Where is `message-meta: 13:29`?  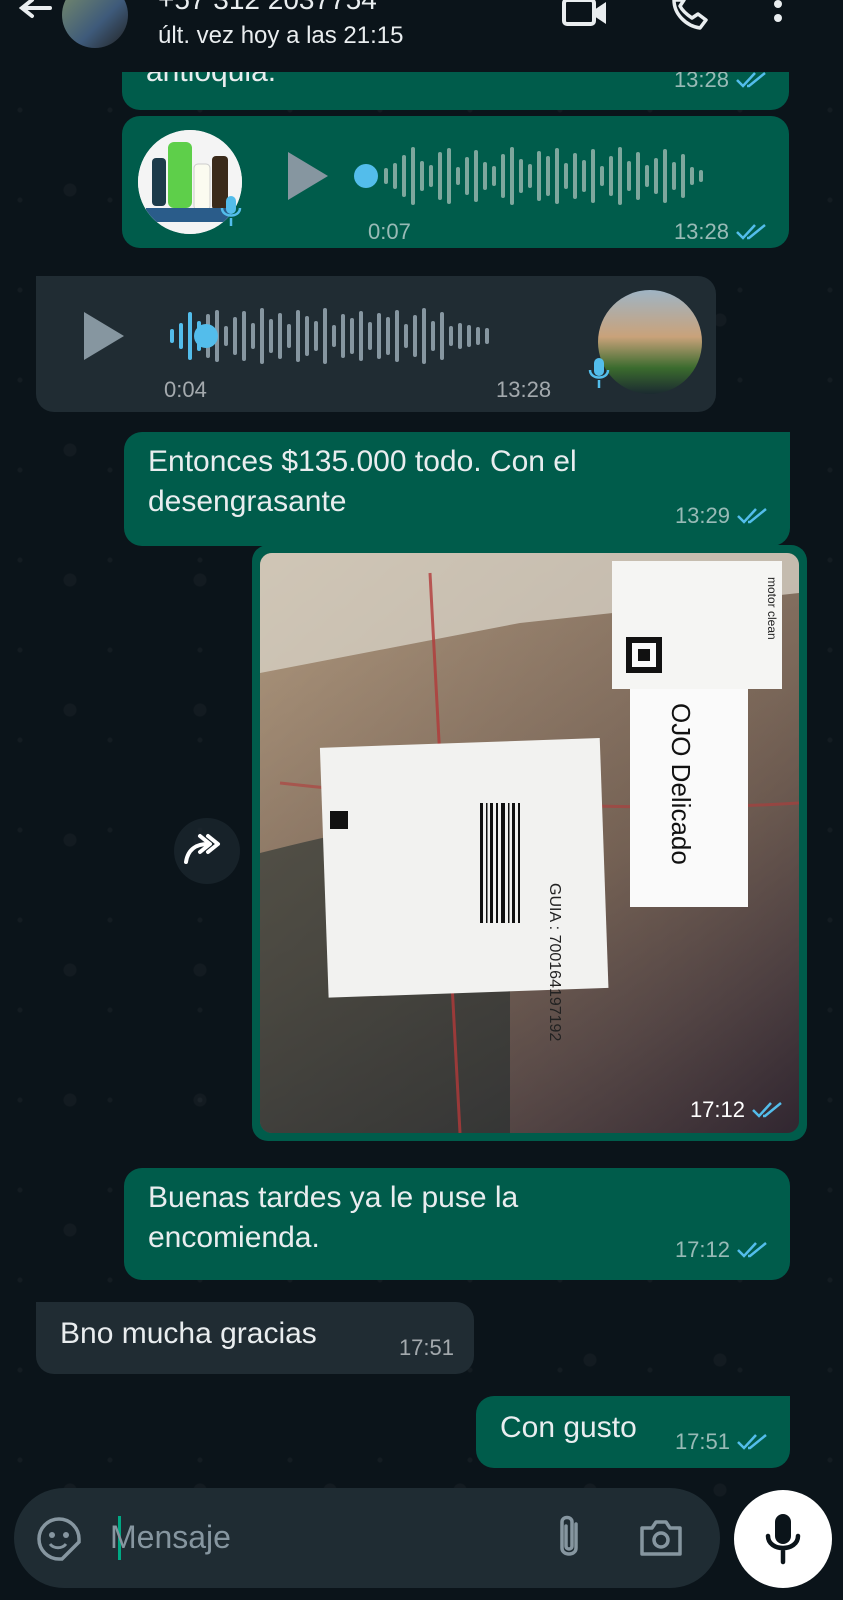
message-meta: 13:29 is located at coordinates (722, 516).